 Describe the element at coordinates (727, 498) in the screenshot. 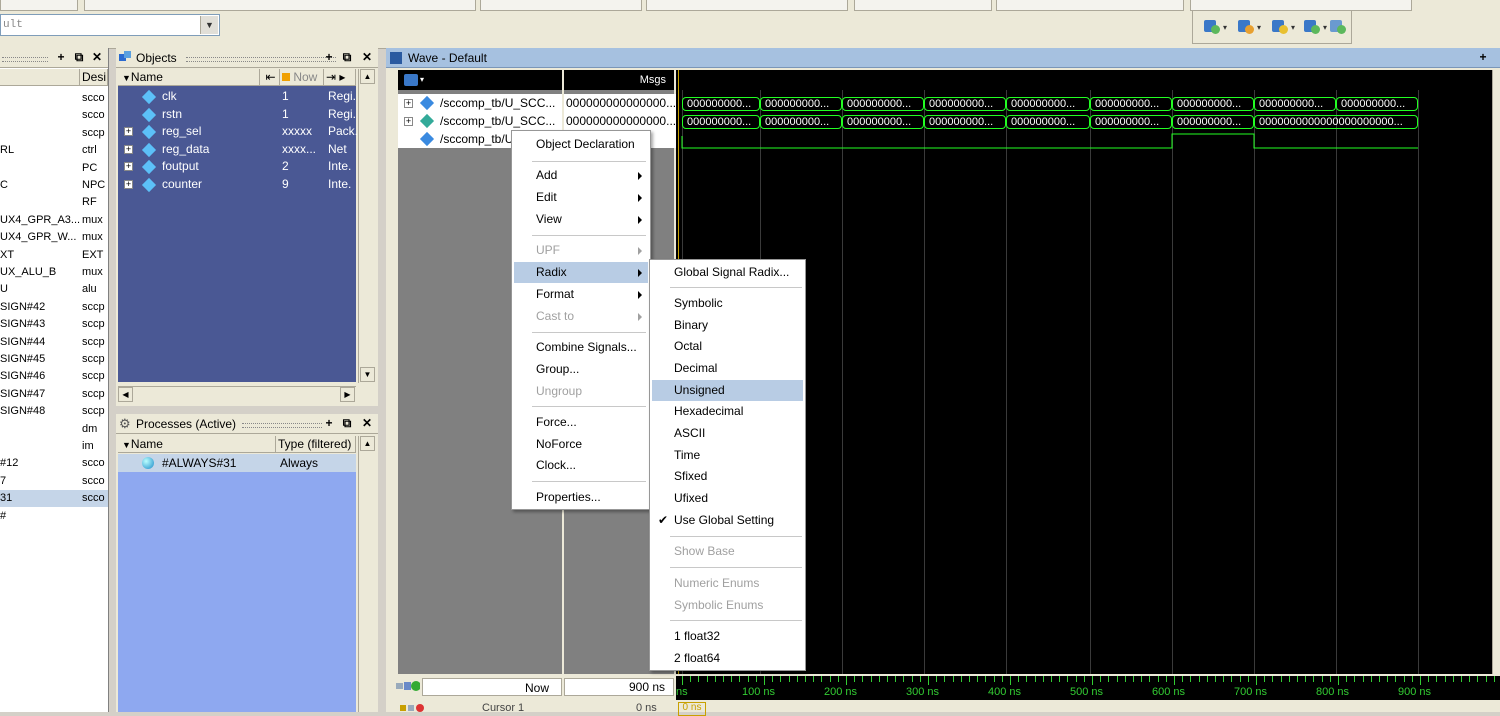

I see `radix-ufixed: Ufixed` at that location.